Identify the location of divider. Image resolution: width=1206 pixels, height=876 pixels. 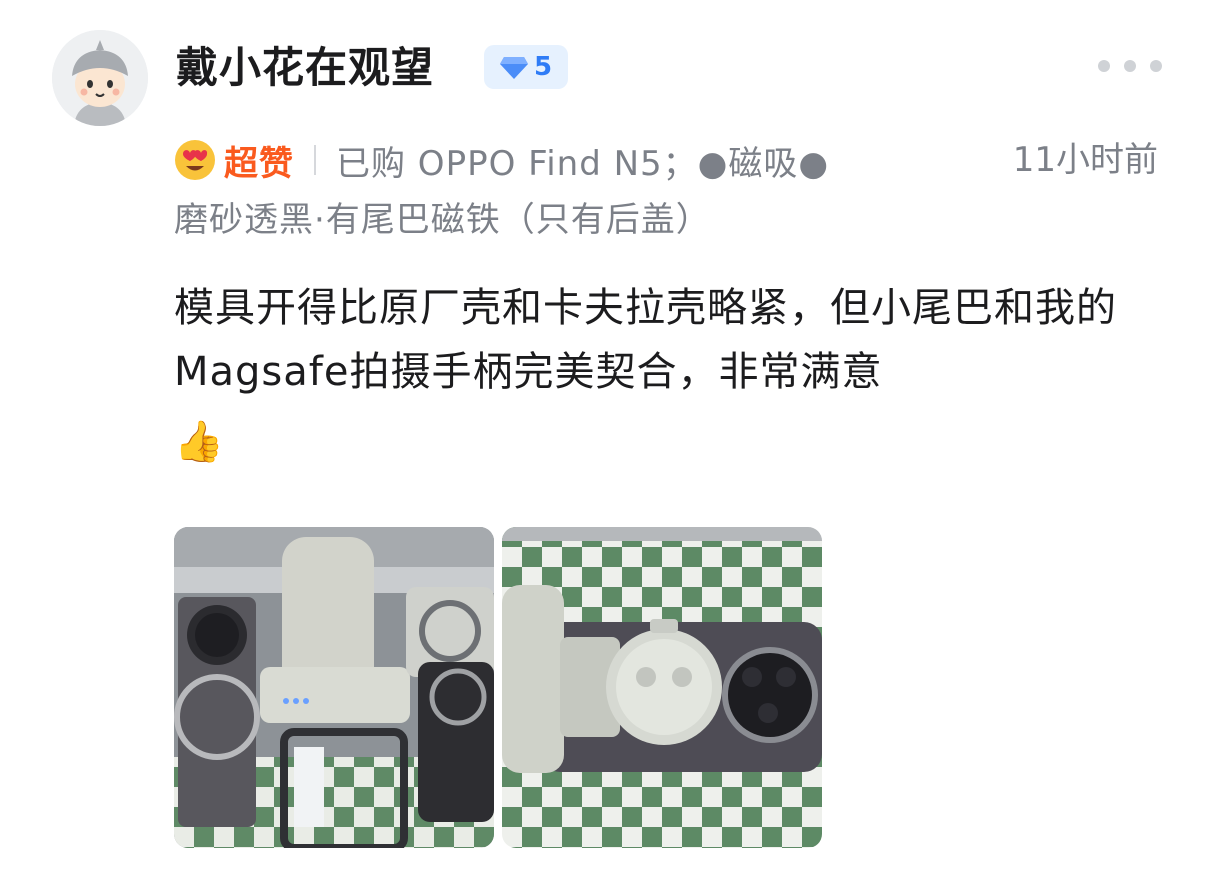
(315, 160).